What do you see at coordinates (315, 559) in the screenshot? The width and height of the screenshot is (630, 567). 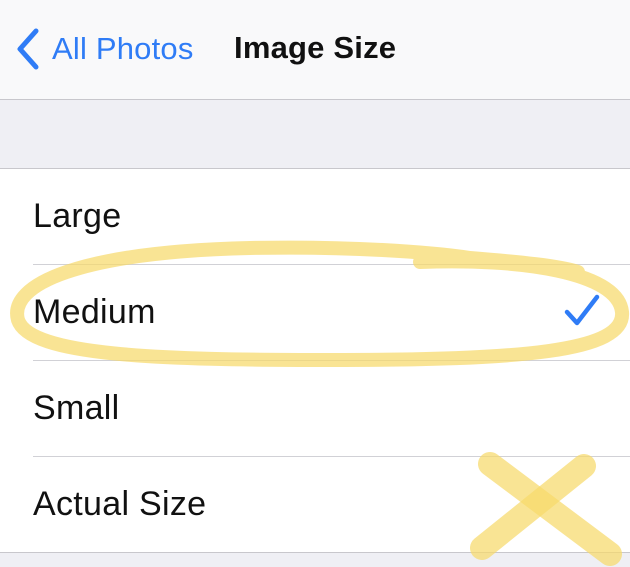 I see `bottom-spacer` at bounding box center [315, 559].